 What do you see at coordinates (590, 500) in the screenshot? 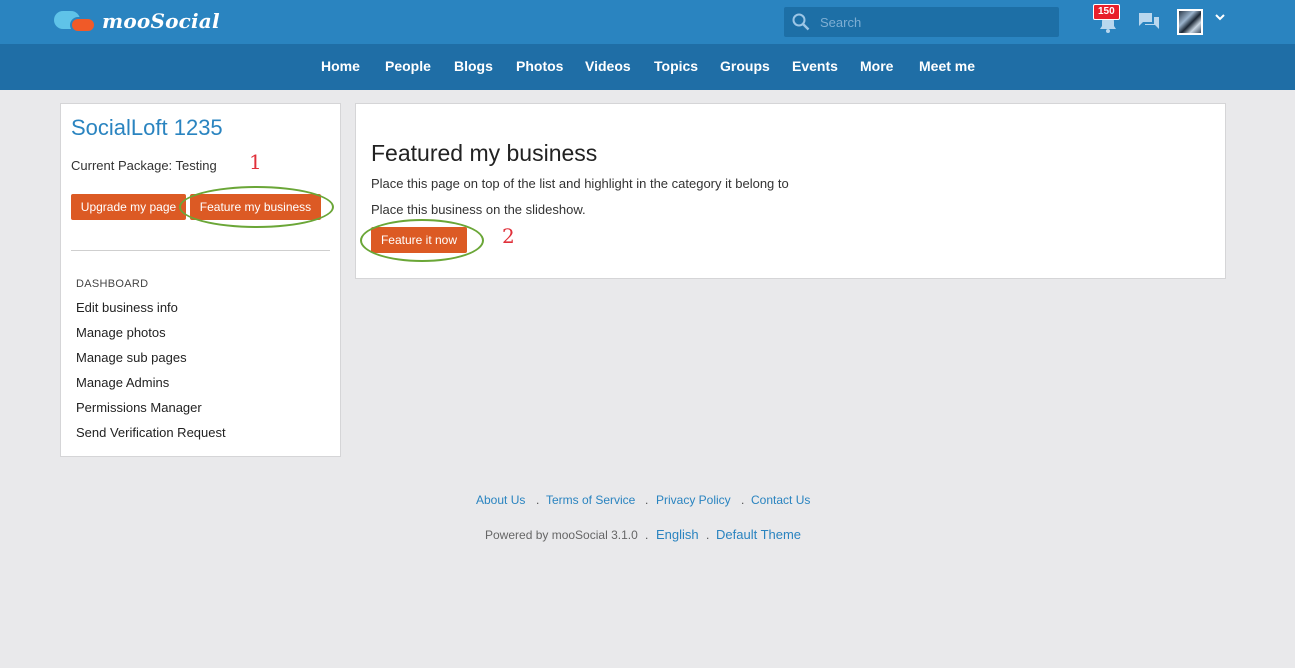
I see `footer-terms: Terms of Service` at bounding box center [590, 500].